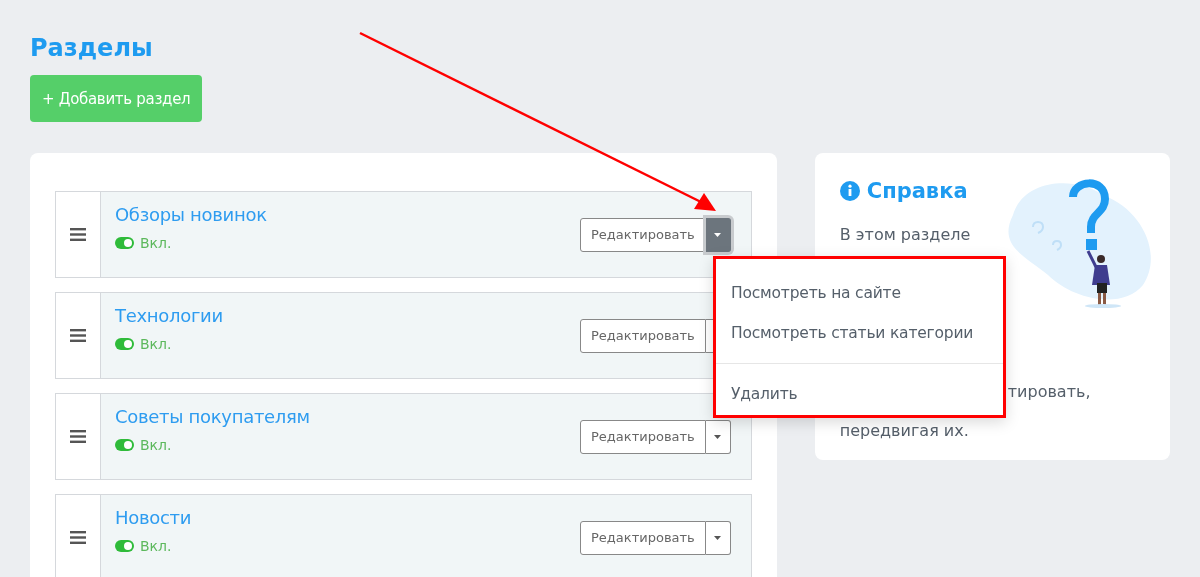 Image resolution: width=1200 pixels, height=577 pixels. I want to click on menu-item: Удалить, so click(764, 393).